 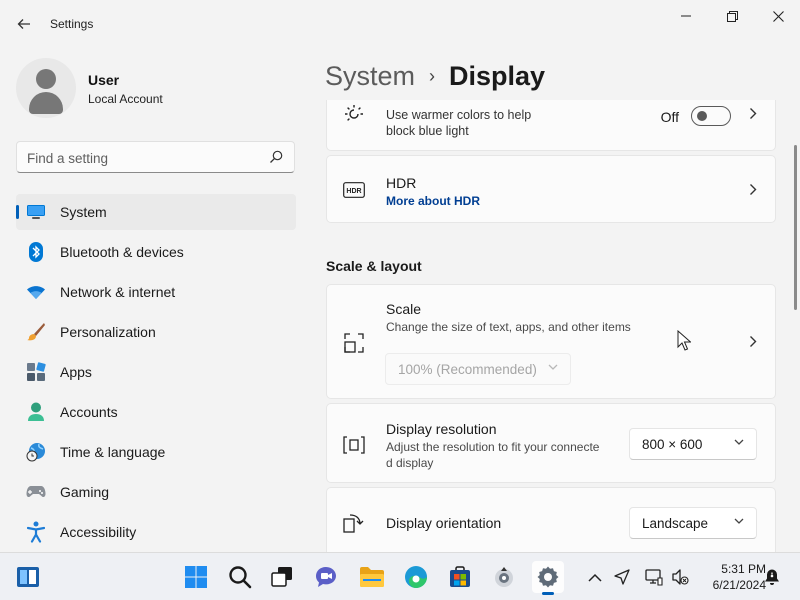 I want to click on notification-bell-icon, so click(x=772, y=577).